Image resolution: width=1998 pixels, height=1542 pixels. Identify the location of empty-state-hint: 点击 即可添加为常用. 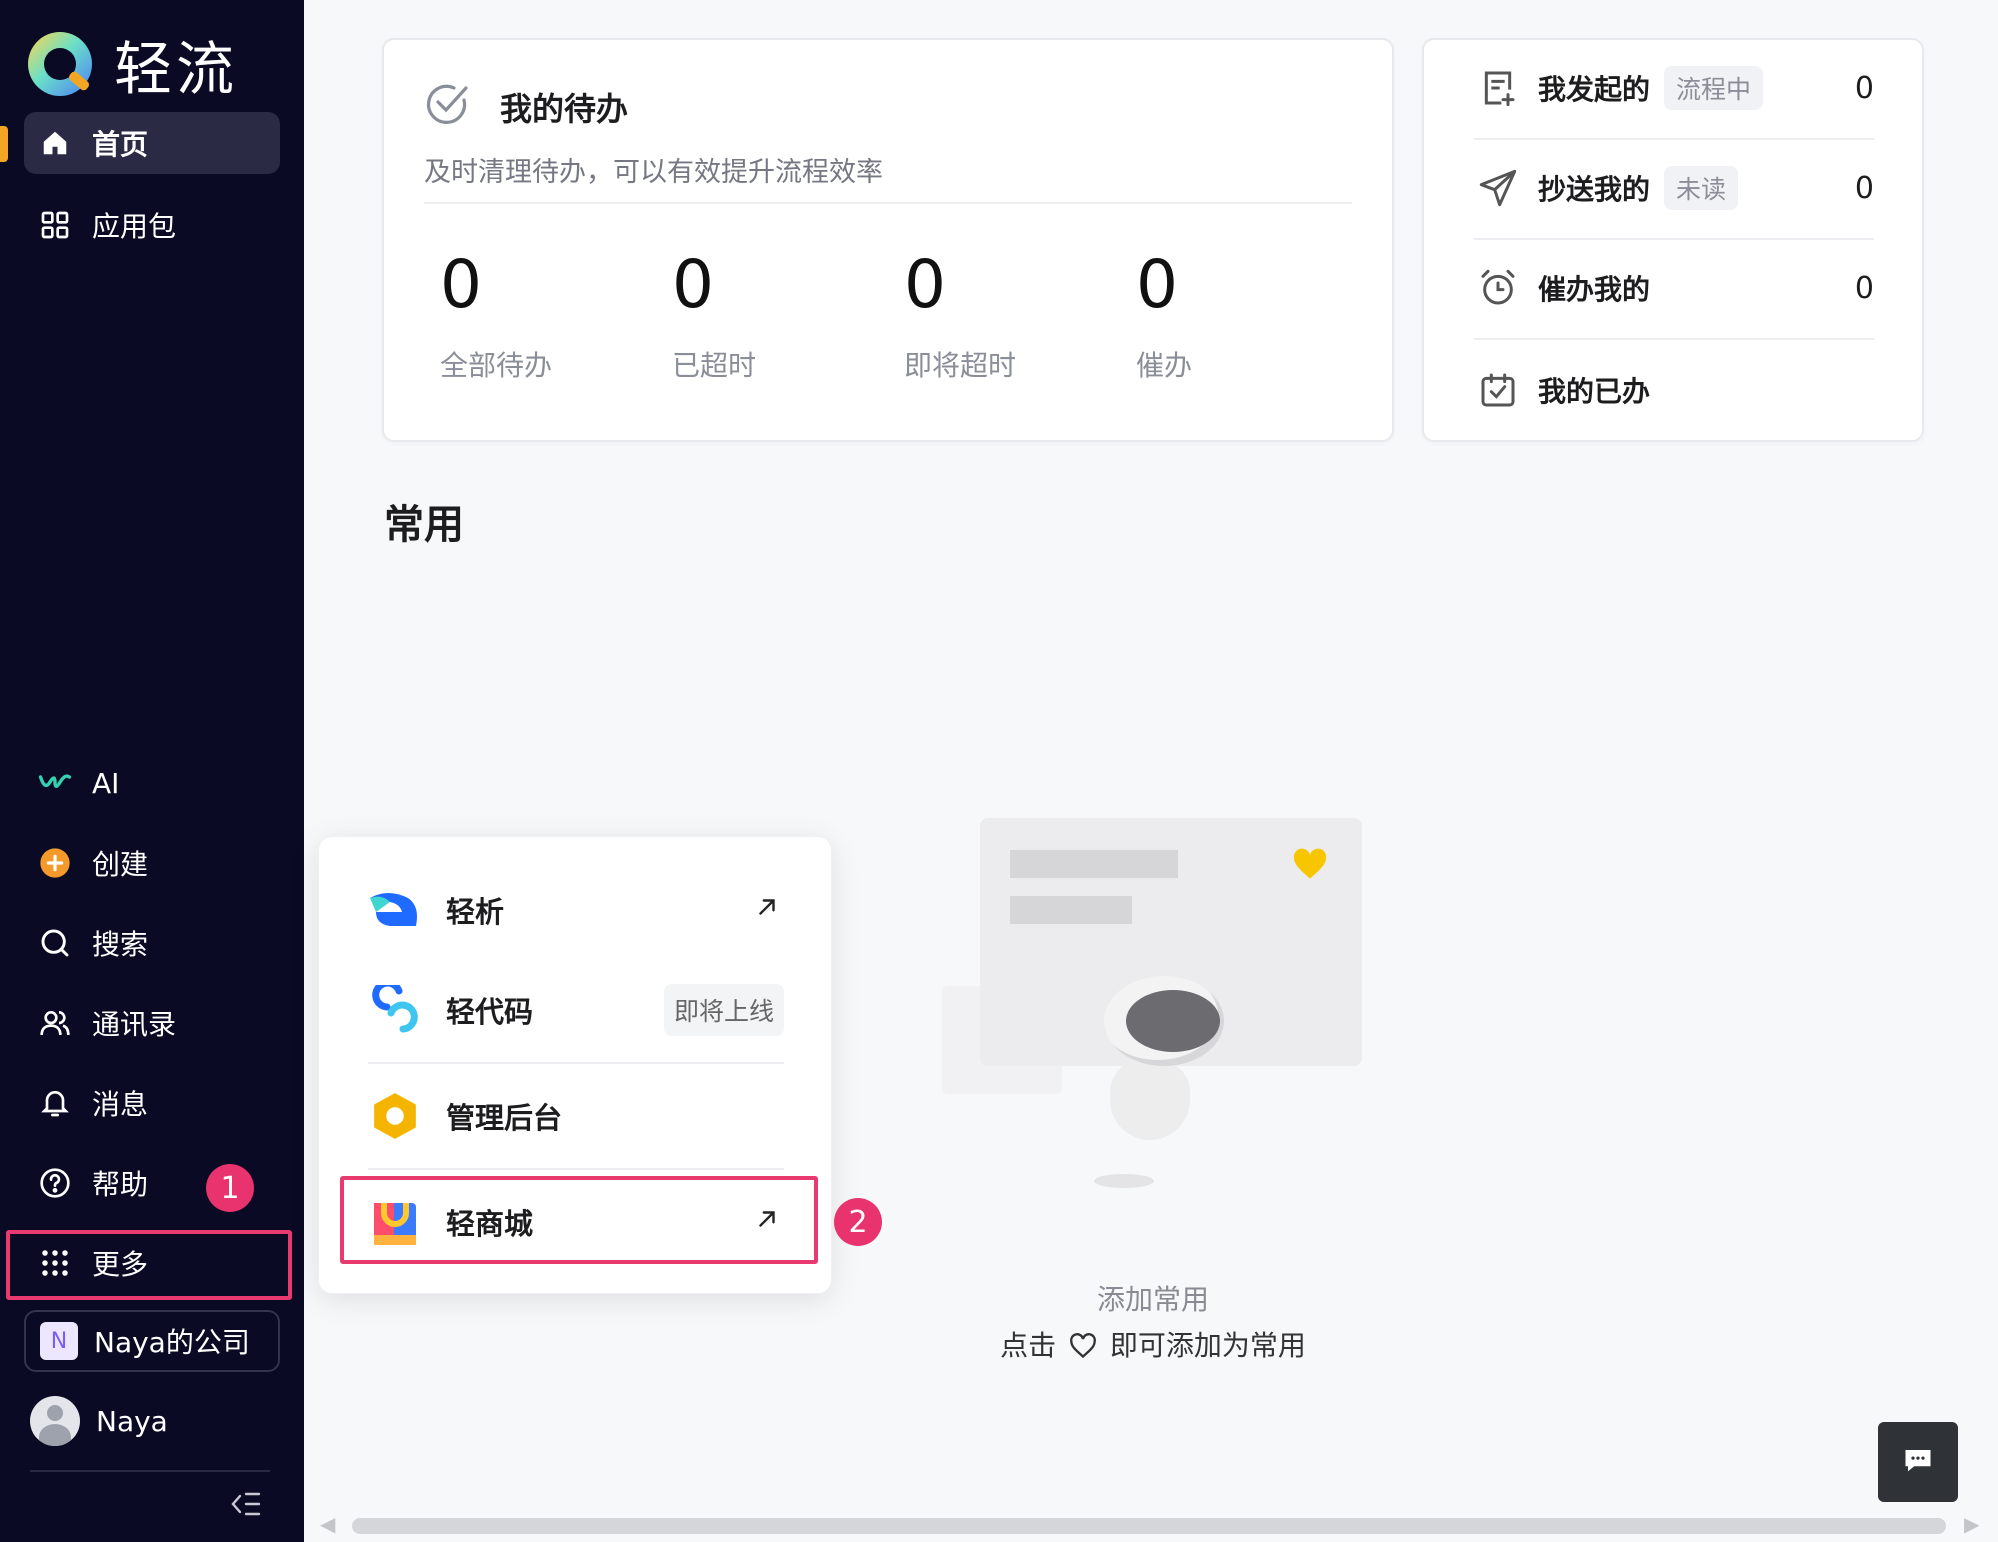
(1153, 1345).